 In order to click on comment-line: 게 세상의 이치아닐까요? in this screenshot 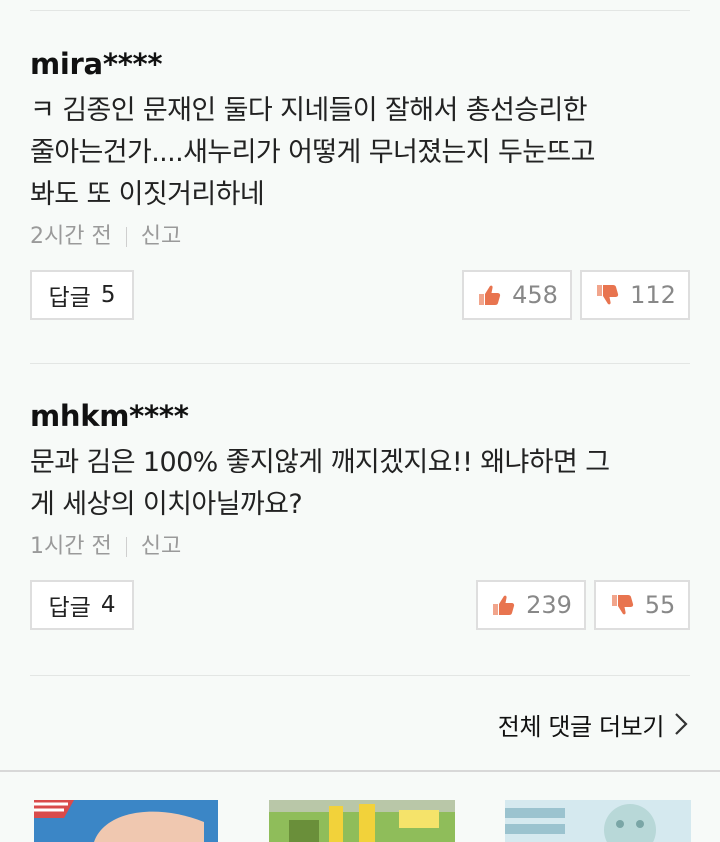, I will do `click(166, 504)`.